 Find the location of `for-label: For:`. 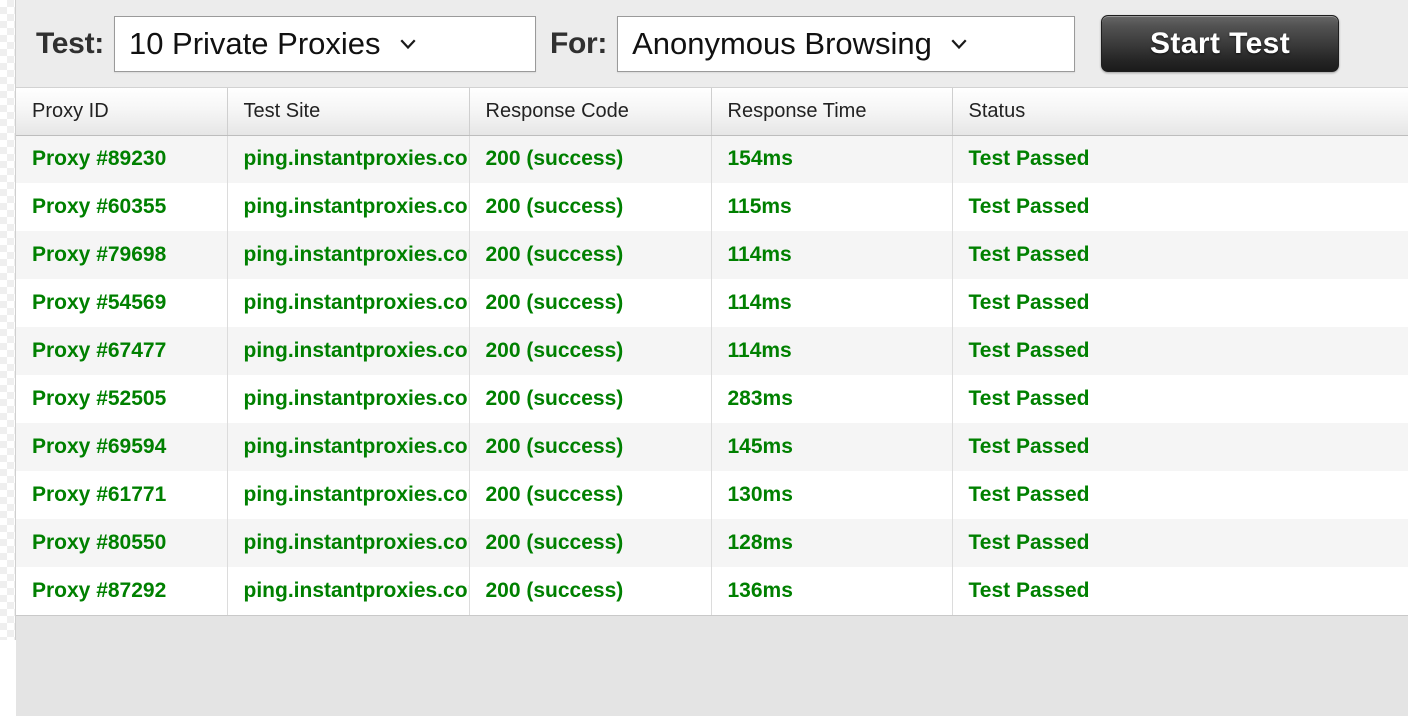

for-label: For: is located at coordinates (578, 43).